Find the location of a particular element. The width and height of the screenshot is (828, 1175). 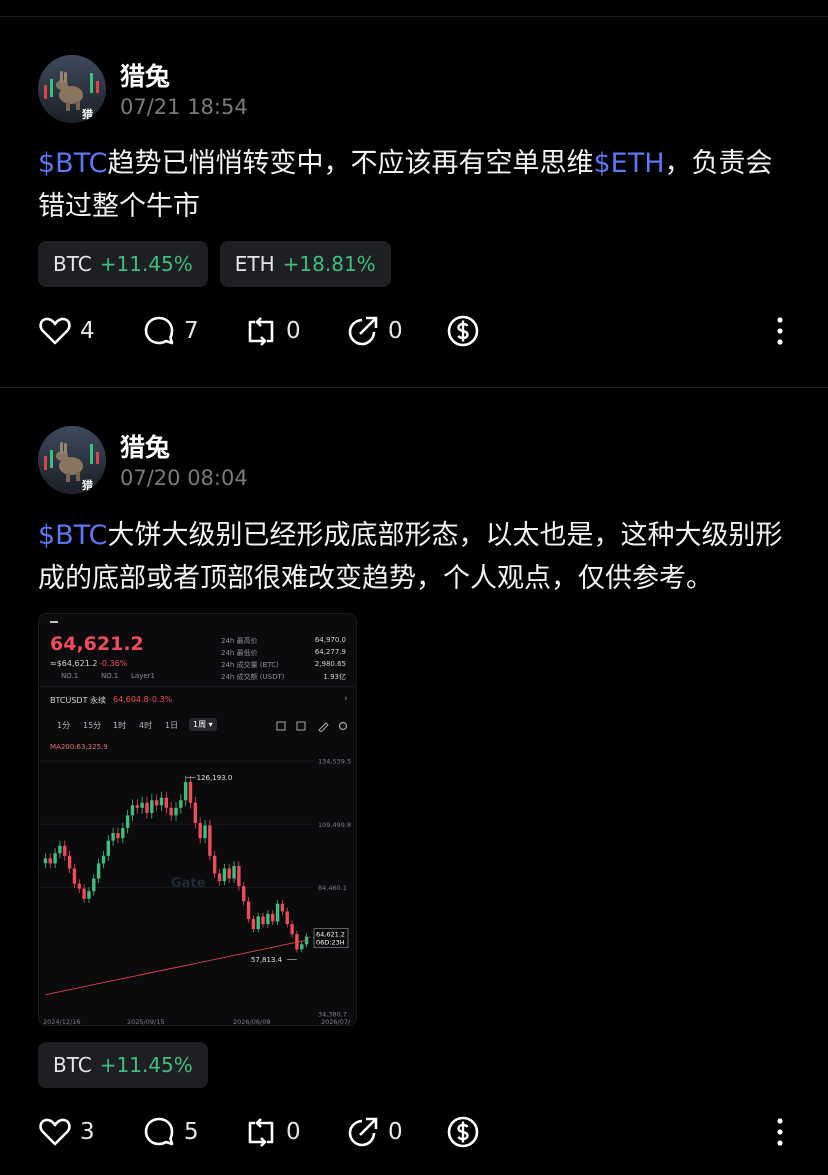

cashtag-link: $ETH is located at coordinates (628, 163).